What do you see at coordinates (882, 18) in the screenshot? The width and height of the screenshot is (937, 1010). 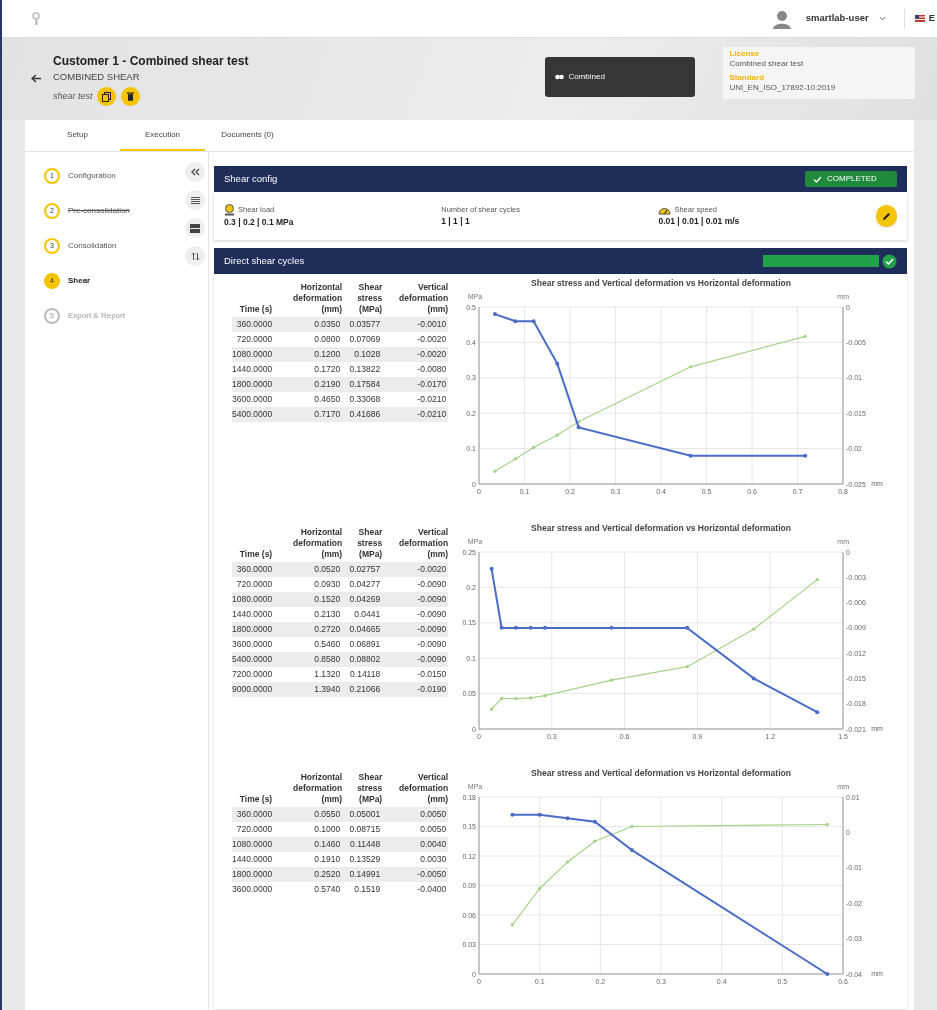 I see `chevron-down-icon` at bounding box center [882, 18].